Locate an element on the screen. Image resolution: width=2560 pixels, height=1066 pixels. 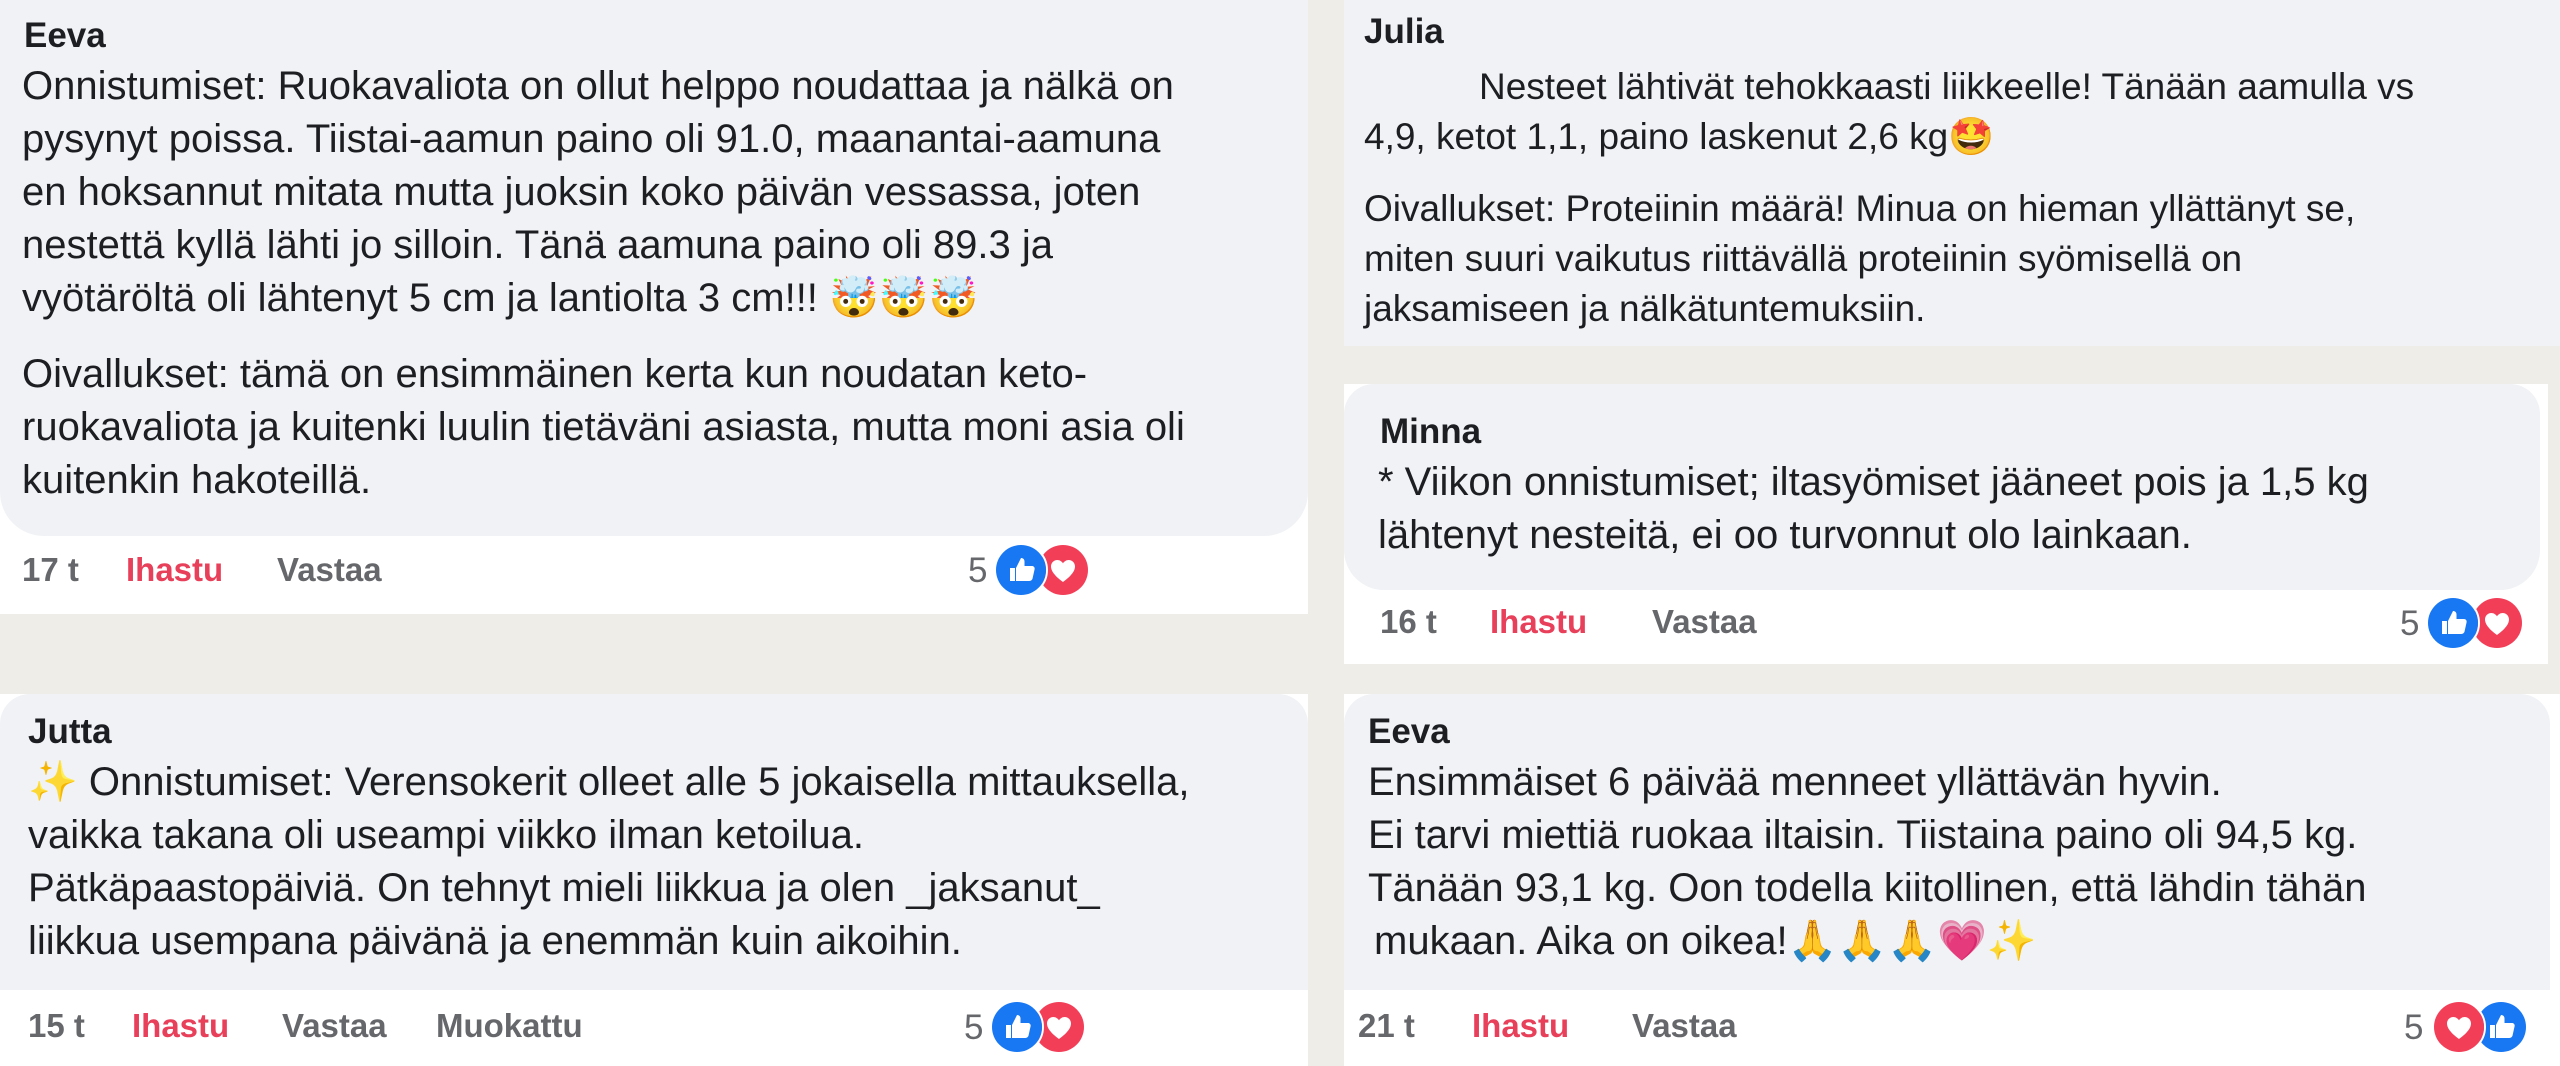
comment-actions: 16 t Ihastu Vastaa is located at coordinates (1880, 622).